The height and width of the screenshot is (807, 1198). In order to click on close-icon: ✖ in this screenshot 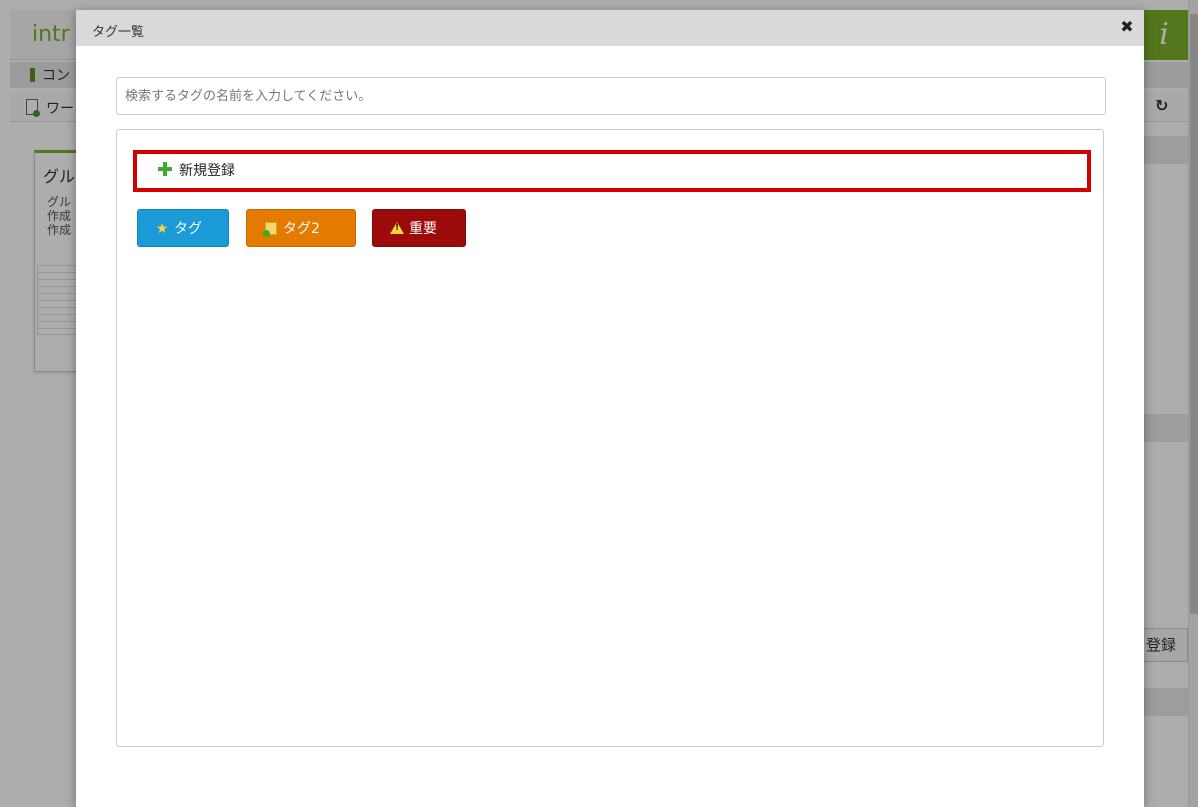, I will do `click(1127, 27)`.